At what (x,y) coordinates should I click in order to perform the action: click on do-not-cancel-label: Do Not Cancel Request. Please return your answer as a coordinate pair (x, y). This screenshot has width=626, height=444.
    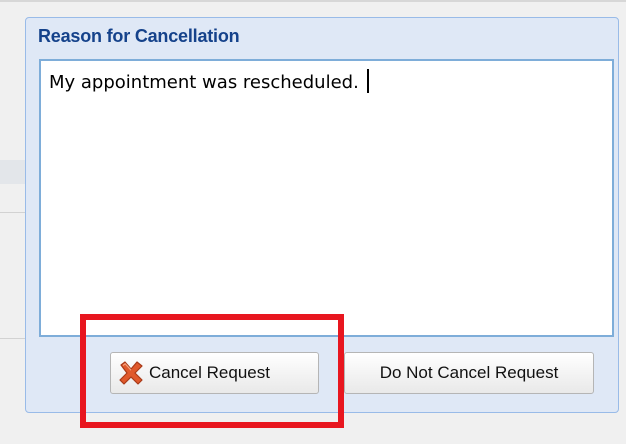
    Looking at the image, I should click on (469, 372).